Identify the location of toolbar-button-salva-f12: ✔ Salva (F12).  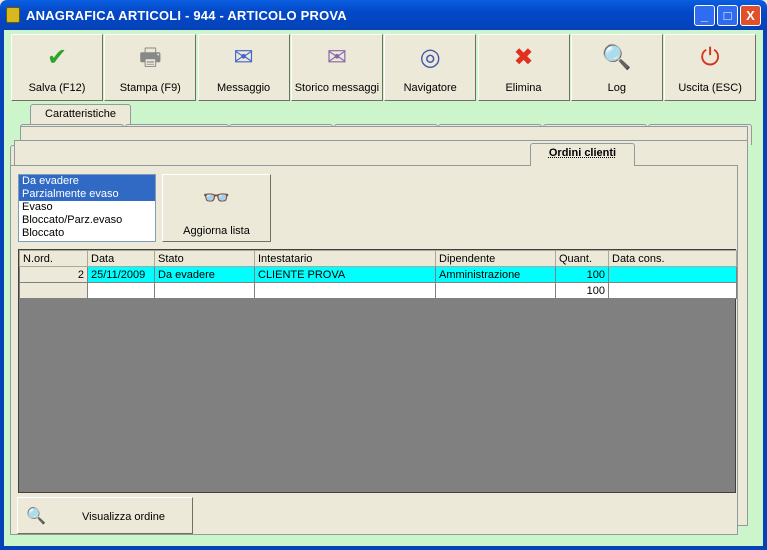
(57, 67).